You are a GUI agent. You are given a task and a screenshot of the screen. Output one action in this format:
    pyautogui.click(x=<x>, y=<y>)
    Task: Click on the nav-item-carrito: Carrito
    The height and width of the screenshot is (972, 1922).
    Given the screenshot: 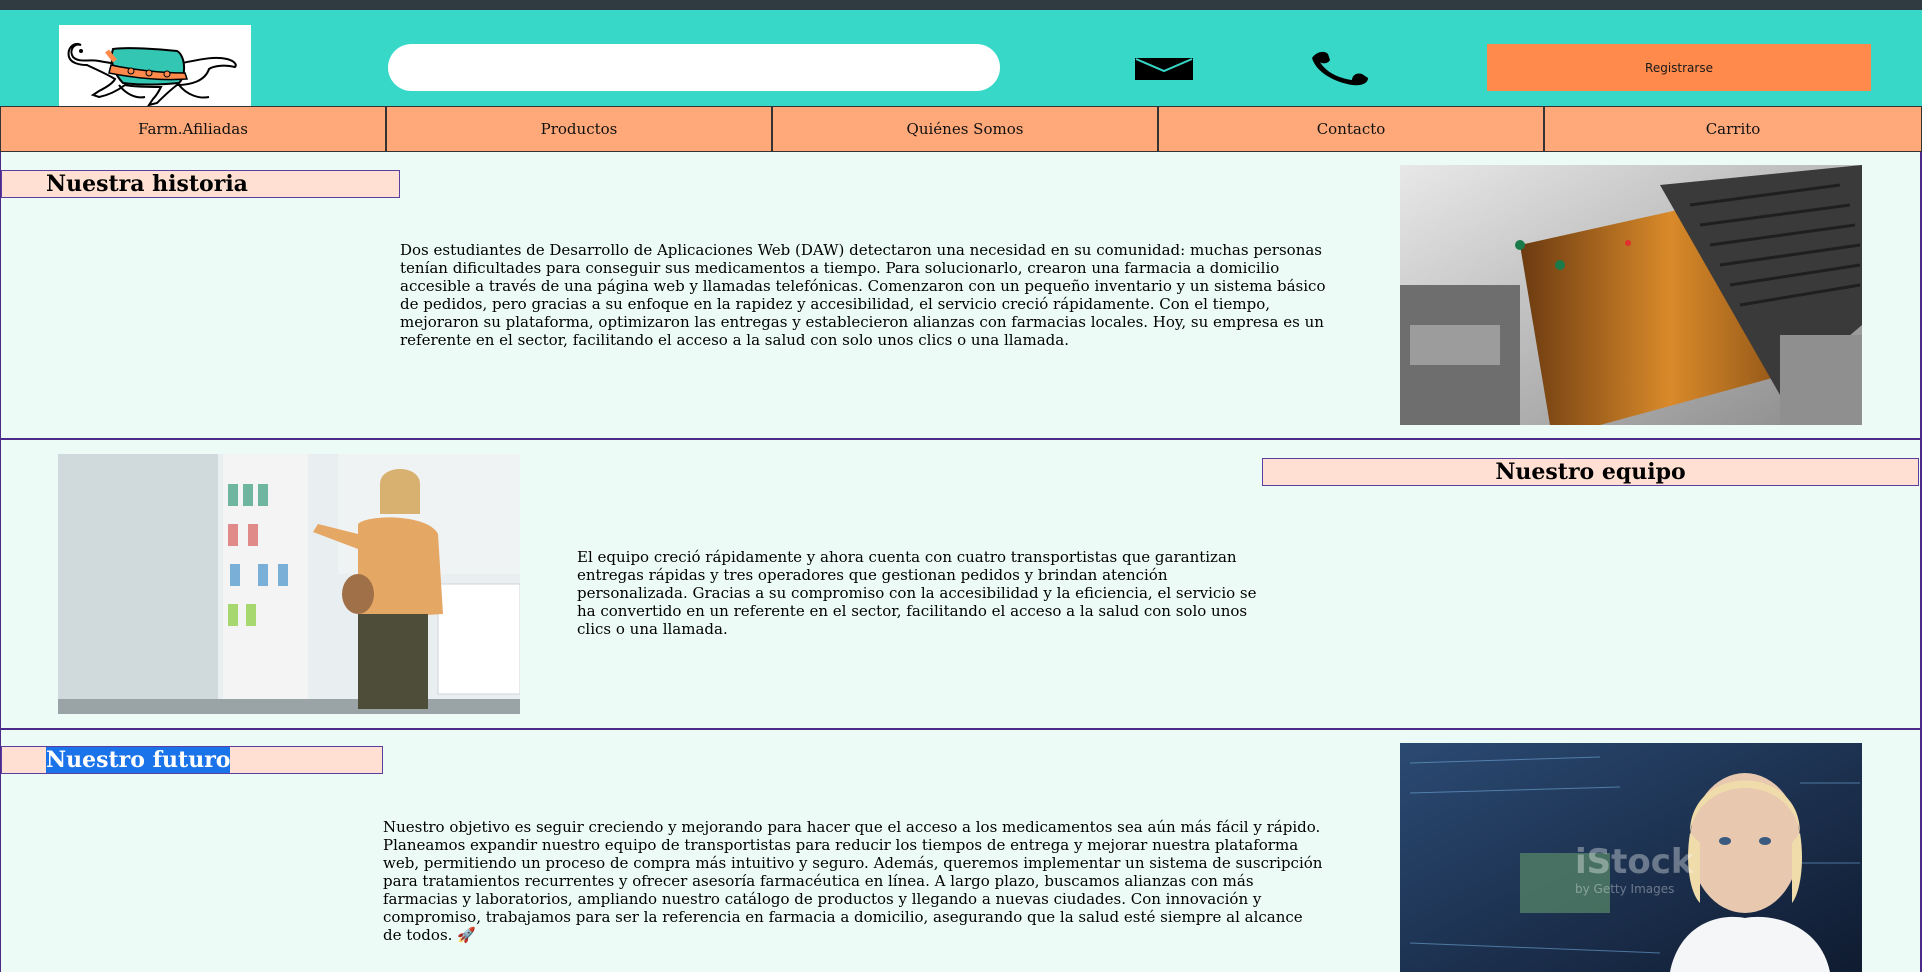 What is the action you would take?
    pyautogui.click(x=1733, y=129)
    